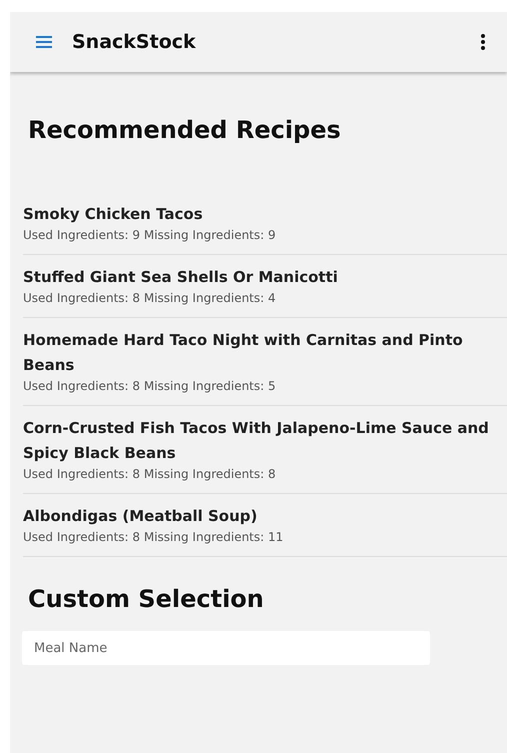  What do you see at coordinates (153, 537) in the screenshot?
I see `recipe-details: Used Ingredients: 8 Missing Ingredients: 11` at bounding box center [153, 537].